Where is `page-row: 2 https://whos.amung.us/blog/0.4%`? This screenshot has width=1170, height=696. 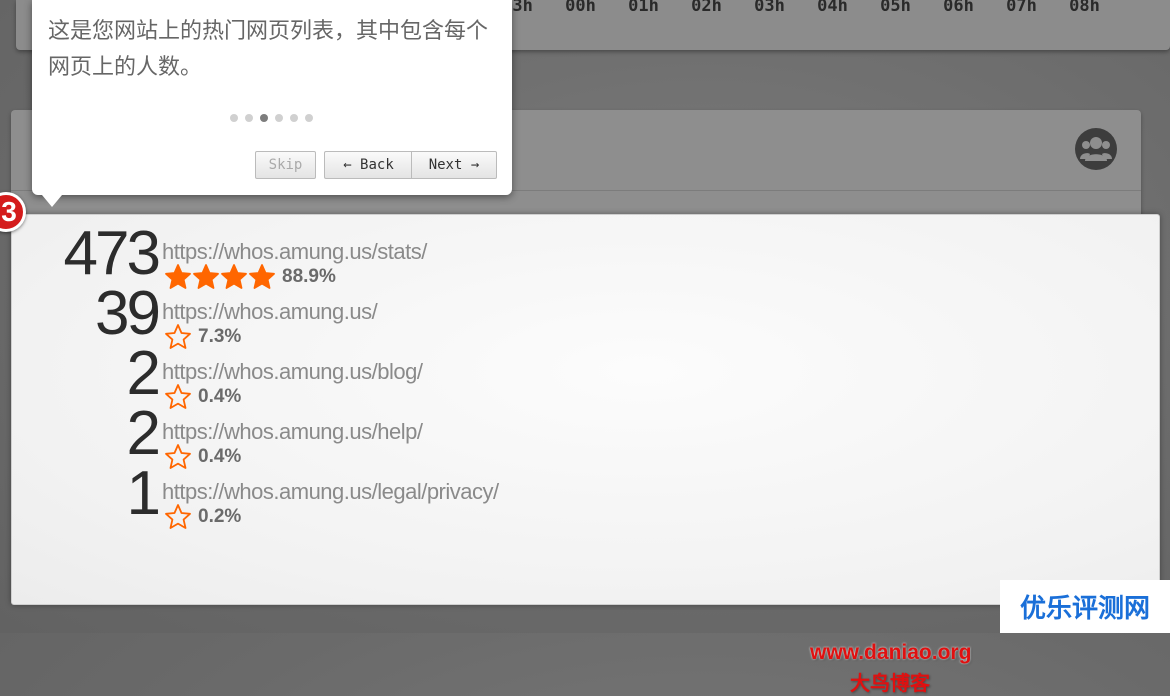 page-row: 2 https://whos.amung.us/blog/0.4% is located at coordinates (462, 376).